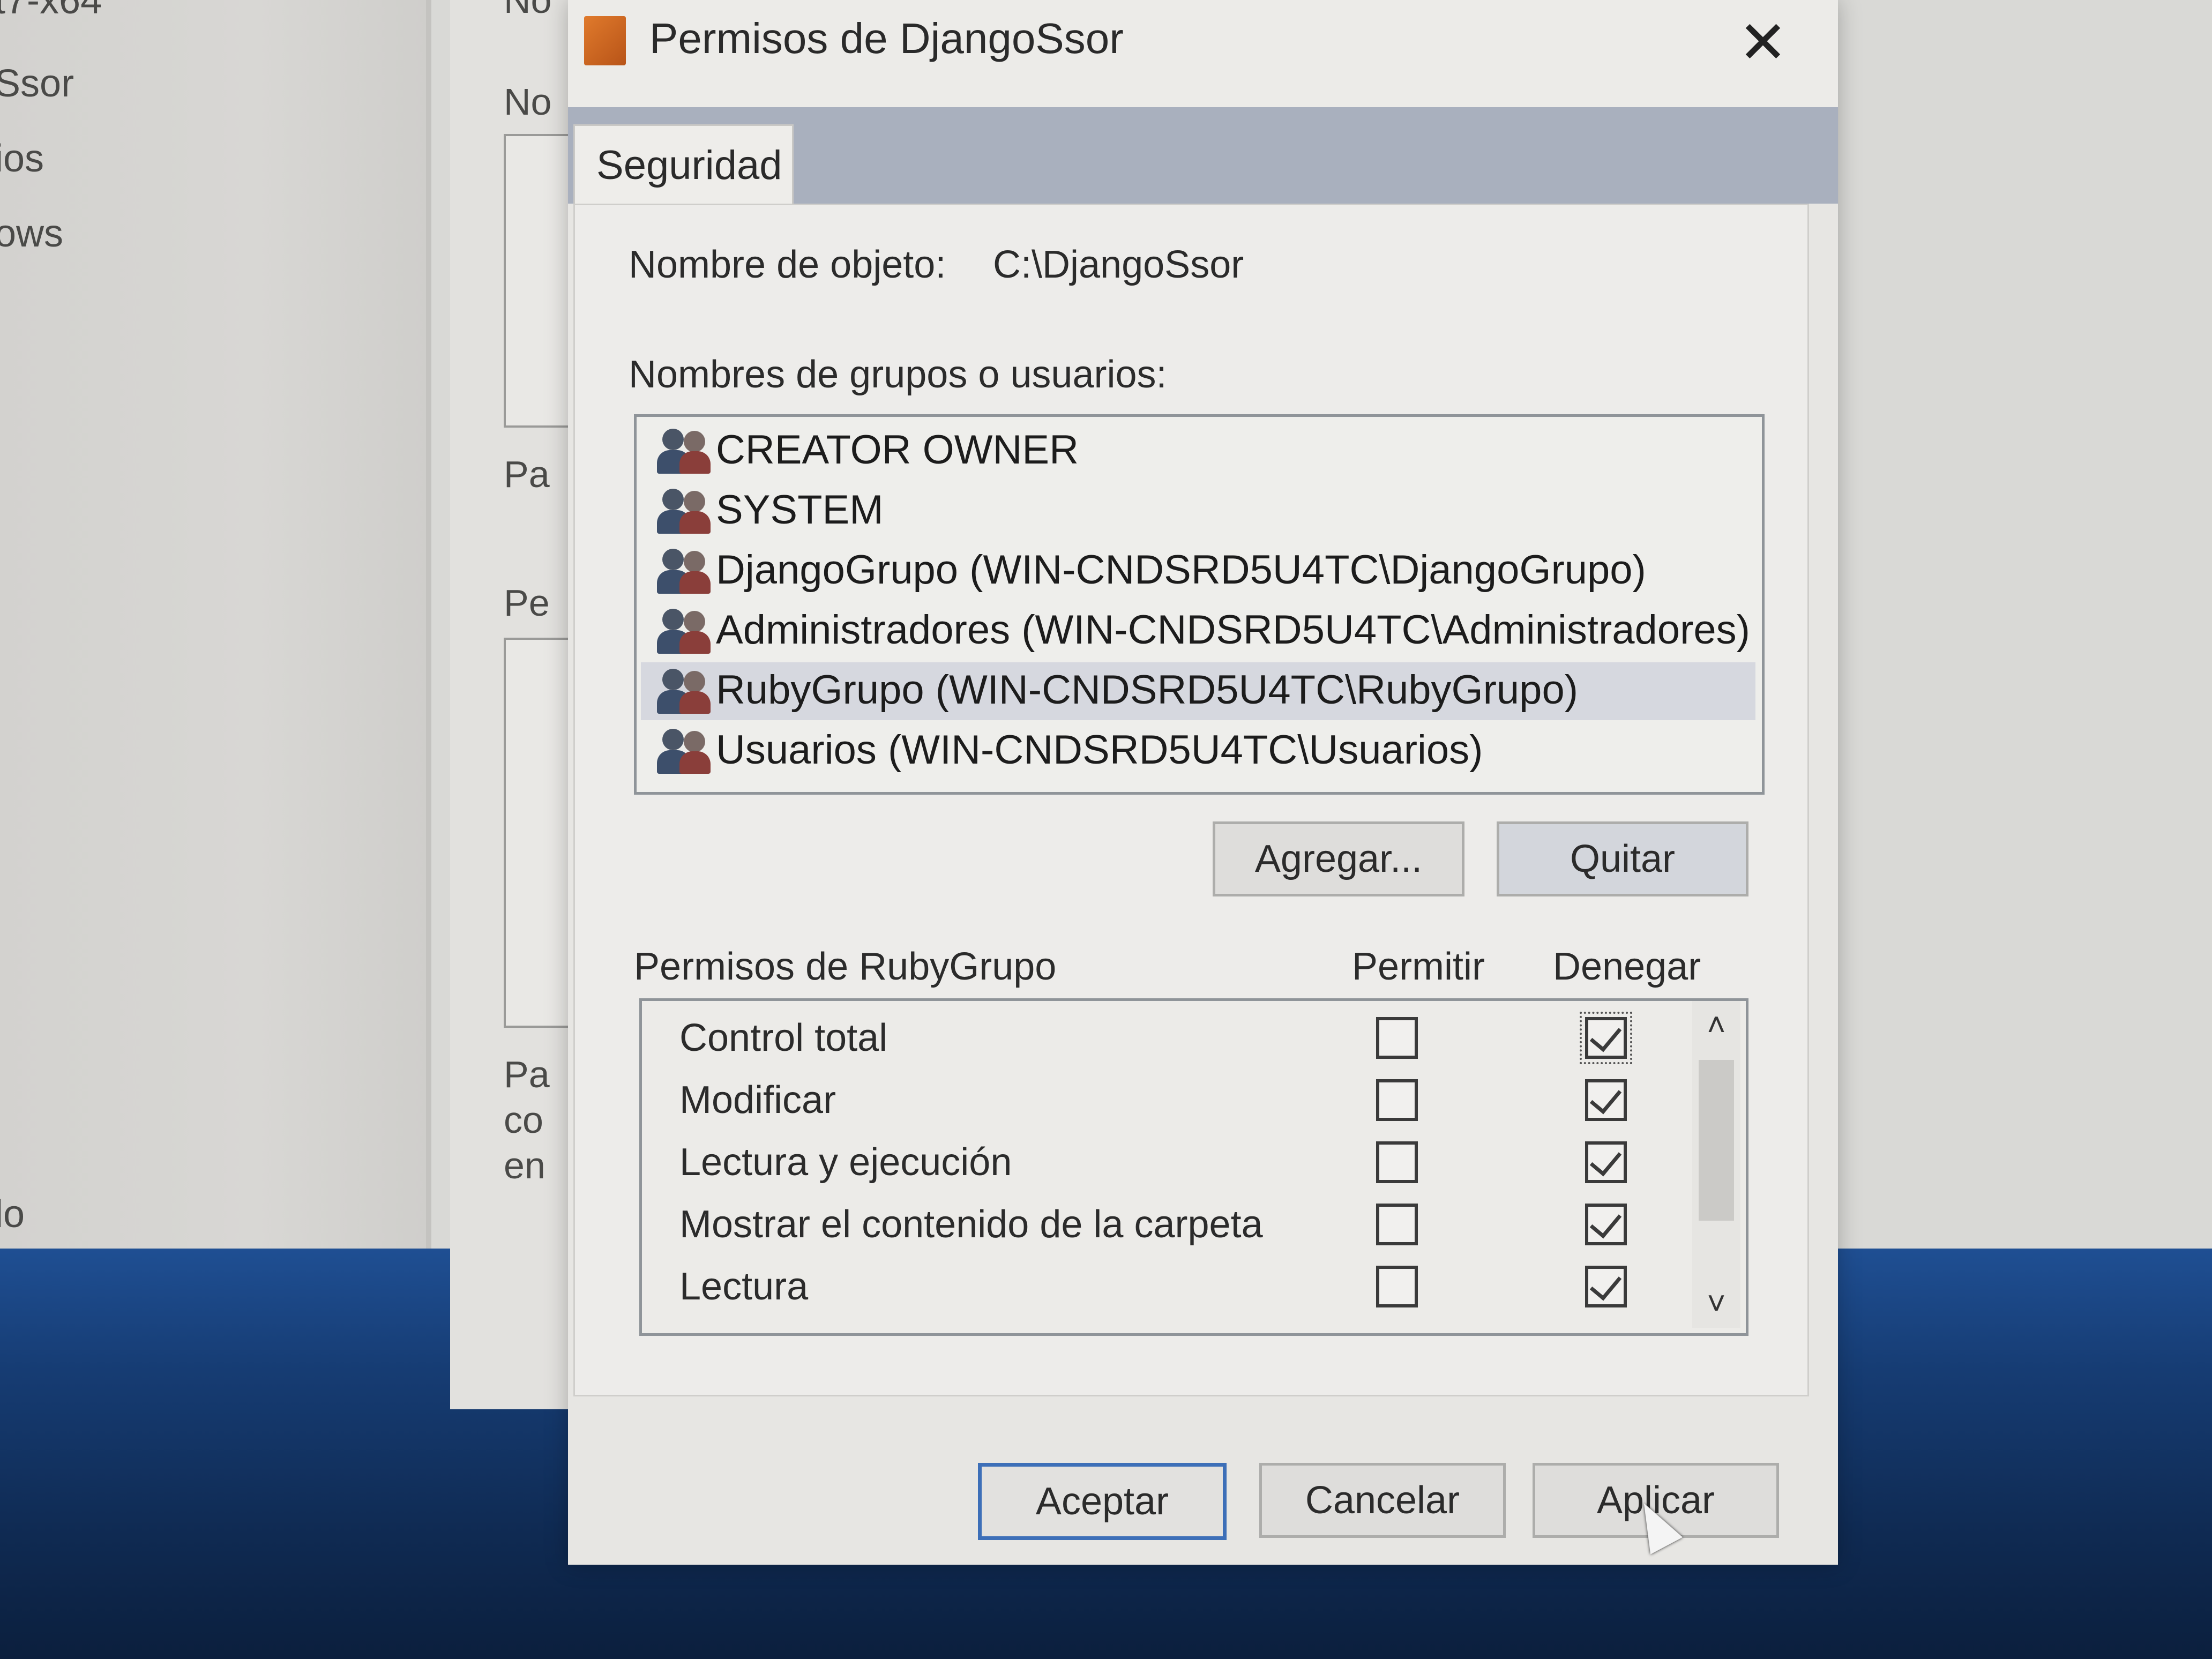 Image resolution: width=2212 pixels, height=1659 pixels. What do you see at coordinates (524, 1165) in the screenshot?
I see `background-text: en` at bounding box center [524, 1165].